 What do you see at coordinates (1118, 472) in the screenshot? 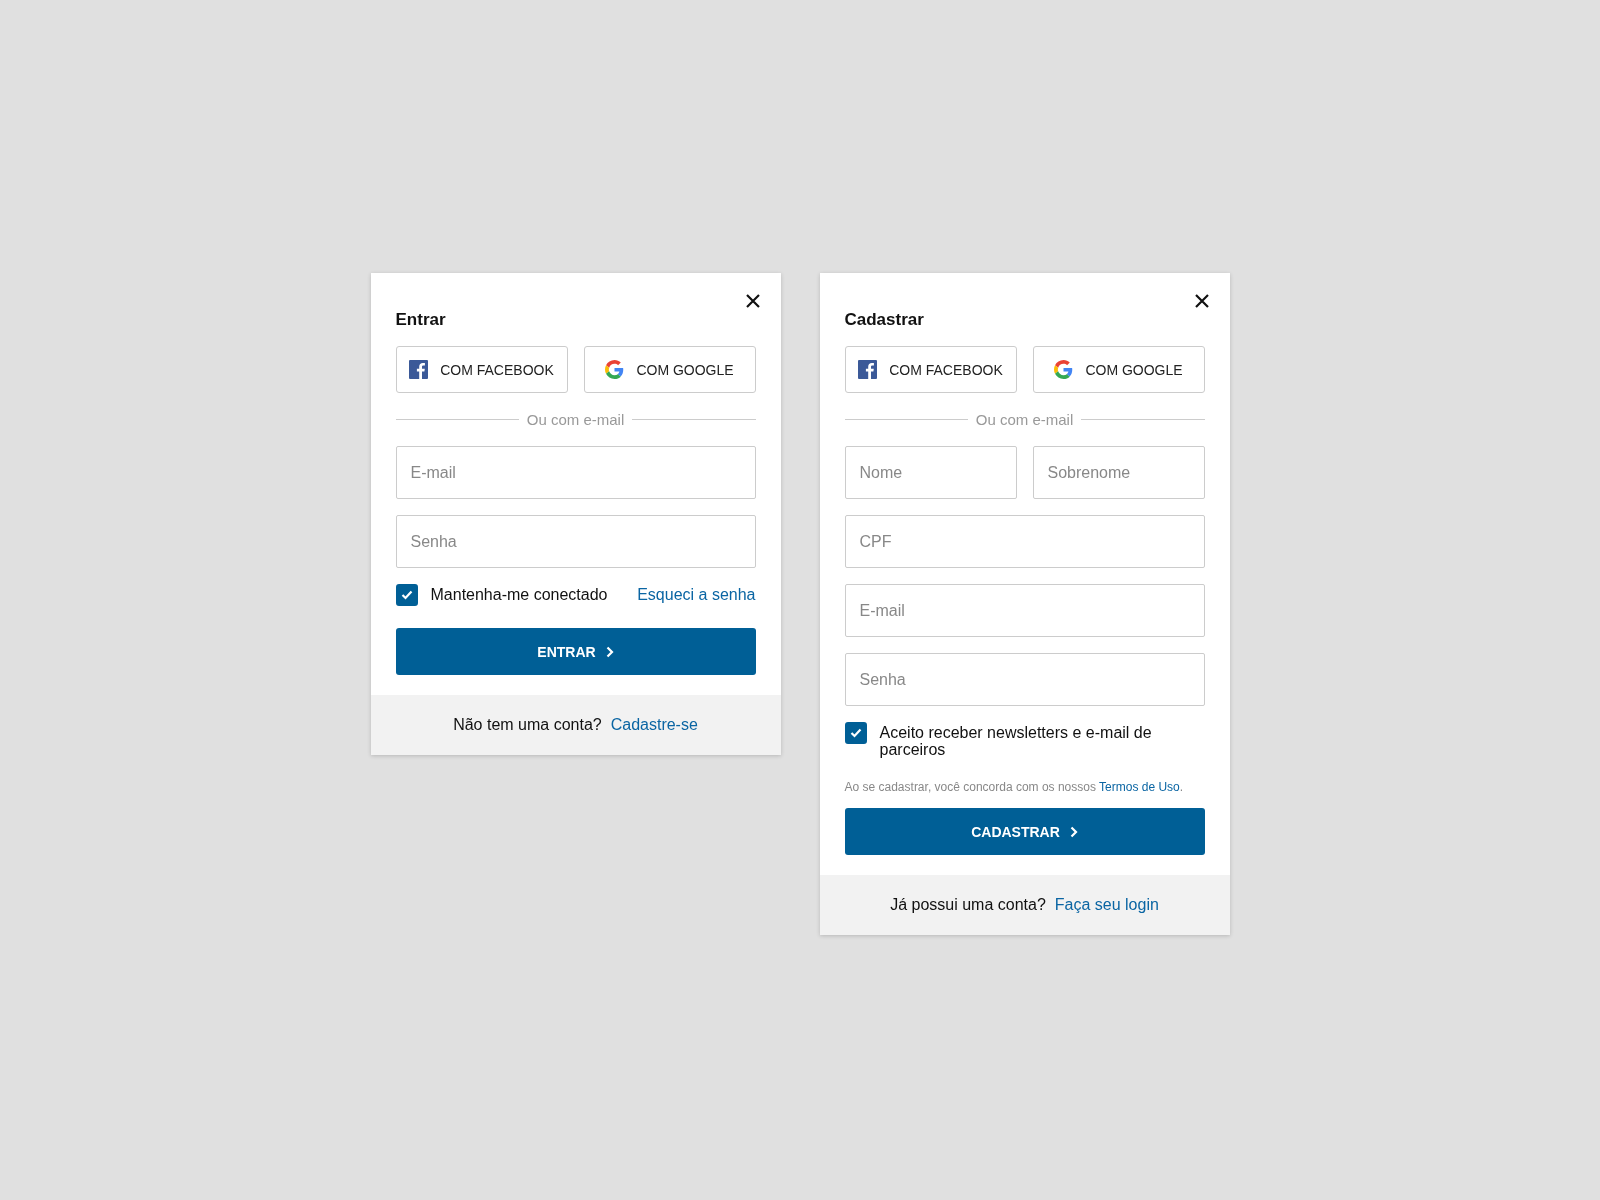
I see `input-field: Sobrenome` at bounding box center [1118, 472].